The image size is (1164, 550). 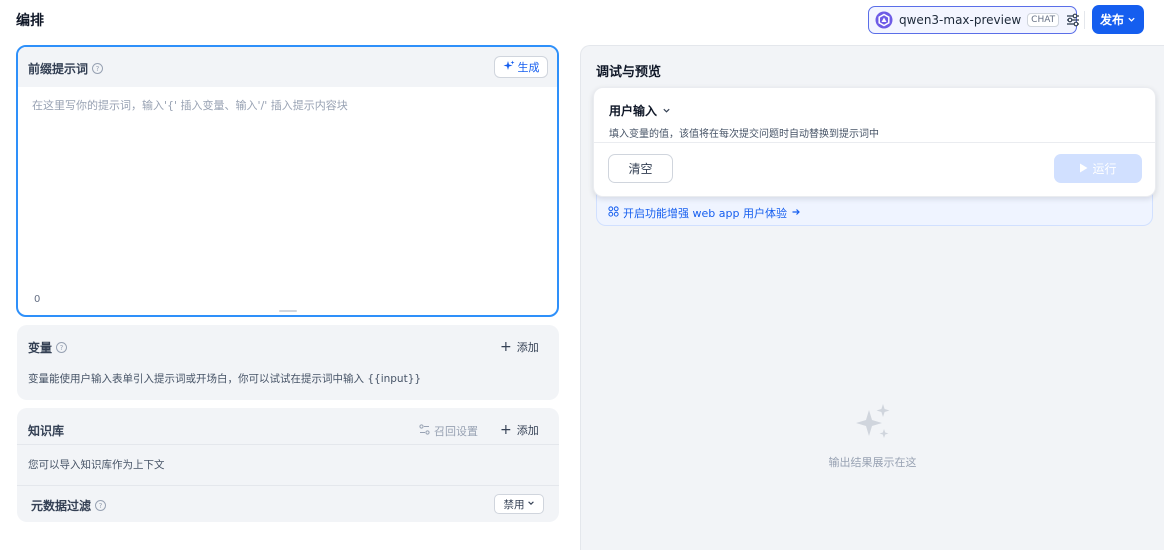 What do you see at coordinates (527, 430) in the screenshot?
I see `add-knowledge-label: 添加` at bounding box center [527, 430].